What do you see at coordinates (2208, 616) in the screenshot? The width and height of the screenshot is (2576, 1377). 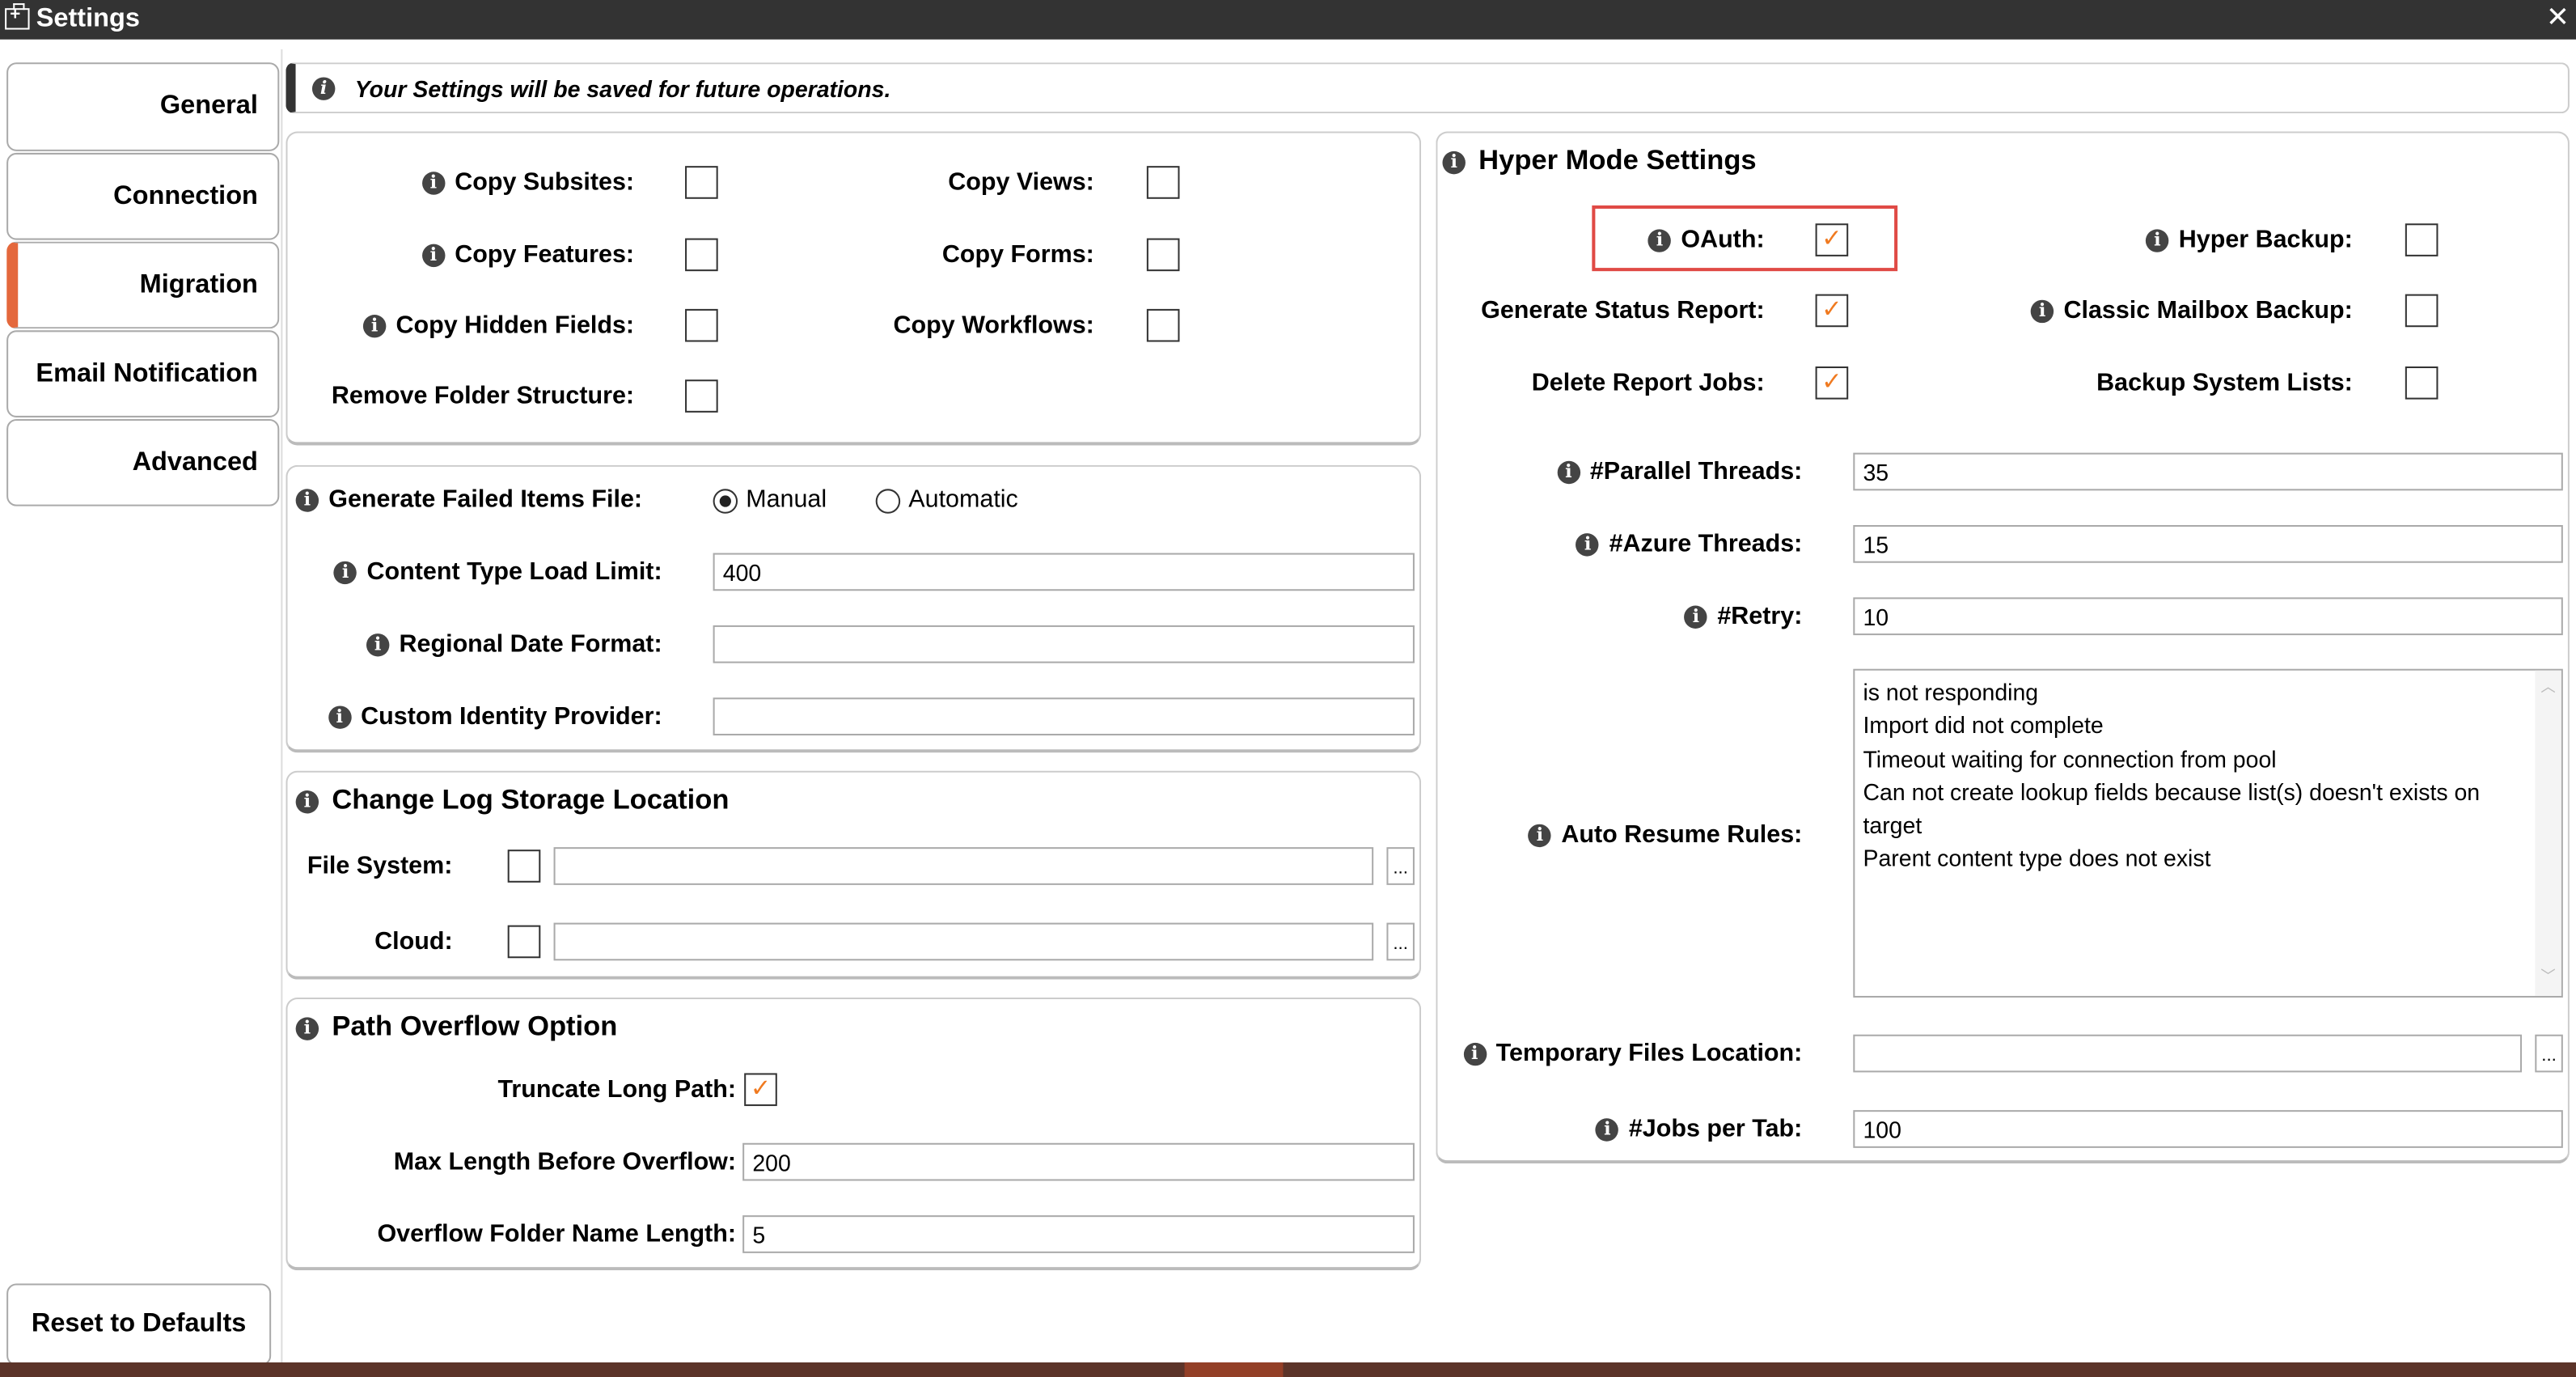 I see `retry-input: 10` at bounding box center [2208, 616].